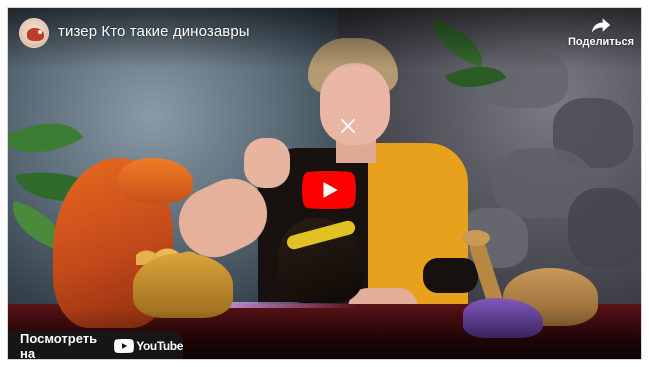 Image resolution: width=649 pixels, height=367 pixels. What do you see at coordinates (476, 238) in the screenshot?
I see `toy-brachiosaurus-head` at bounding box center [476, 238].